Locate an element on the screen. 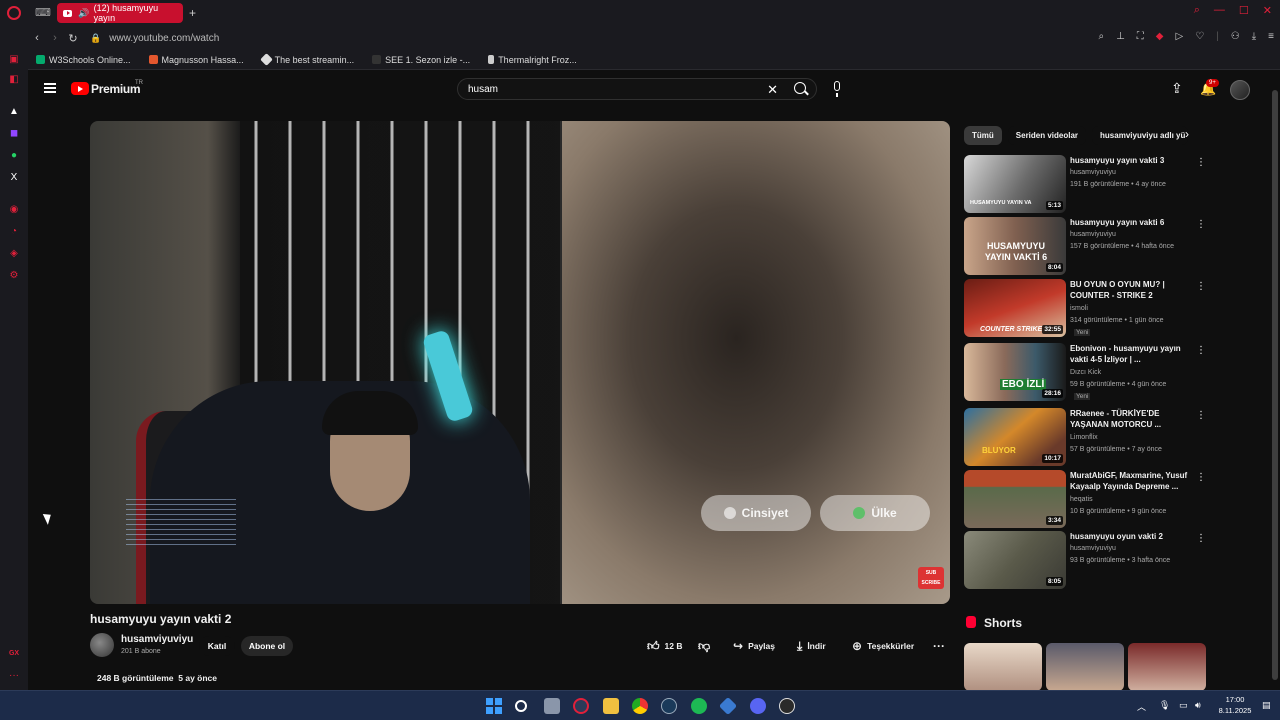  pin-icon: ⊥ is located at coordinates (1120, 36).